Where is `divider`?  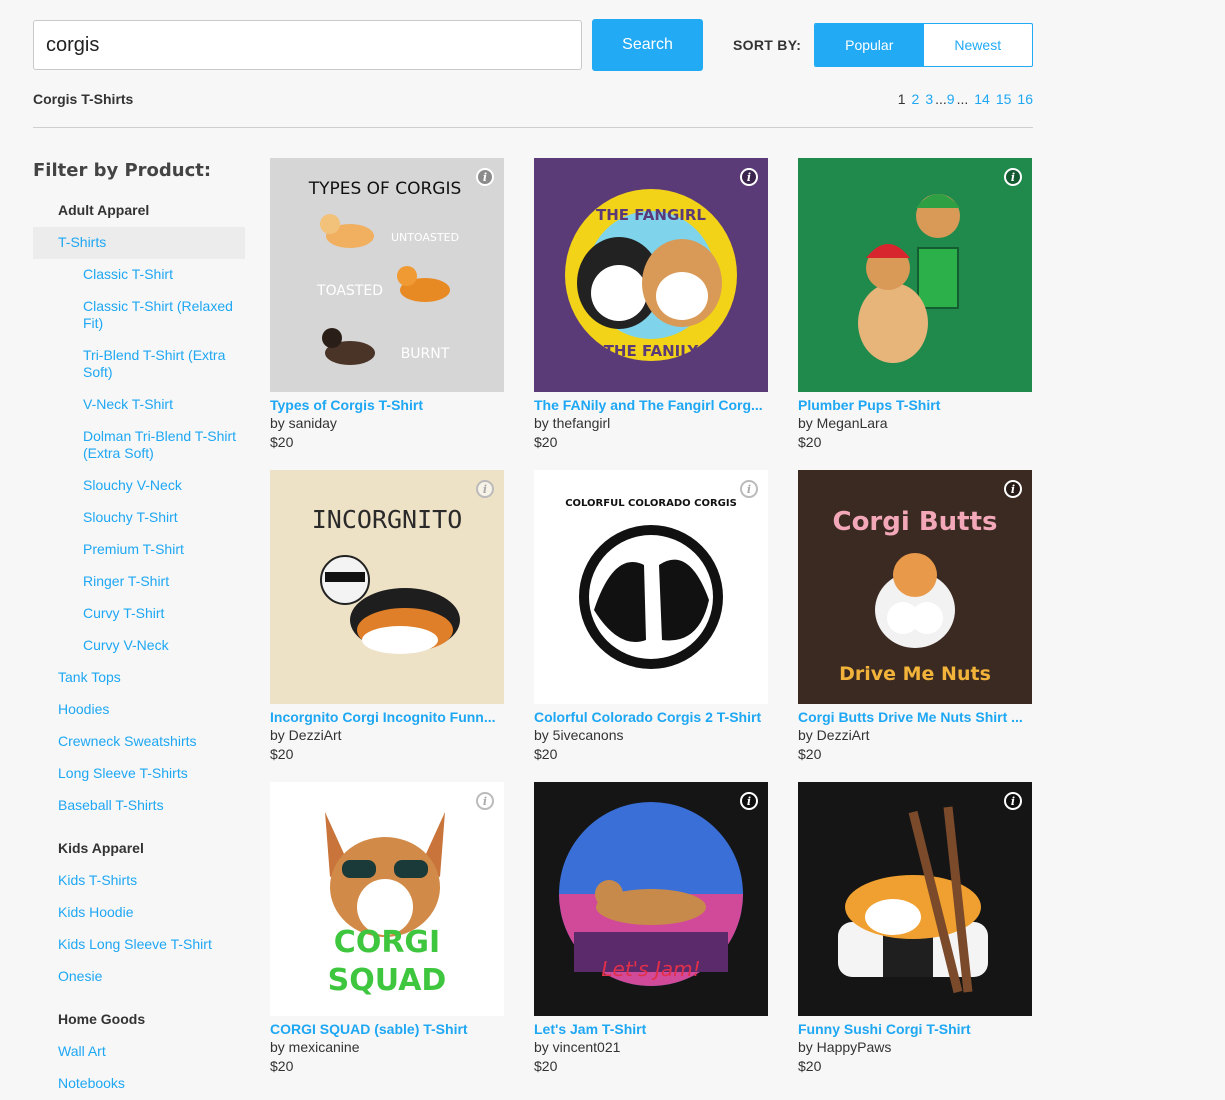 divider is located at coordinates (533, 127).